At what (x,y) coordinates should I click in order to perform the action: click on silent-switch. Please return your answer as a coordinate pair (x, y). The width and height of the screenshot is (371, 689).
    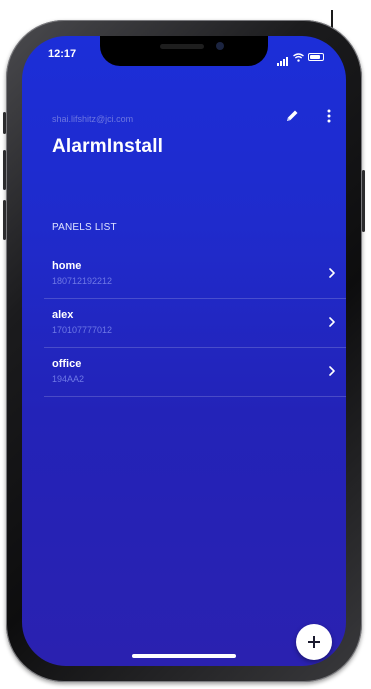
    Looking at the image, I should click on (4, 123).